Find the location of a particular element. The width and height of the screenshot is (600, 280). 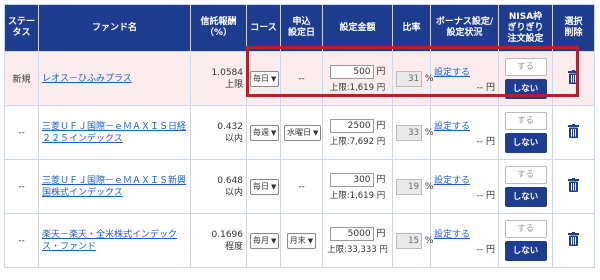

header-ratio: 比率 is located at coordinates (411, 28).